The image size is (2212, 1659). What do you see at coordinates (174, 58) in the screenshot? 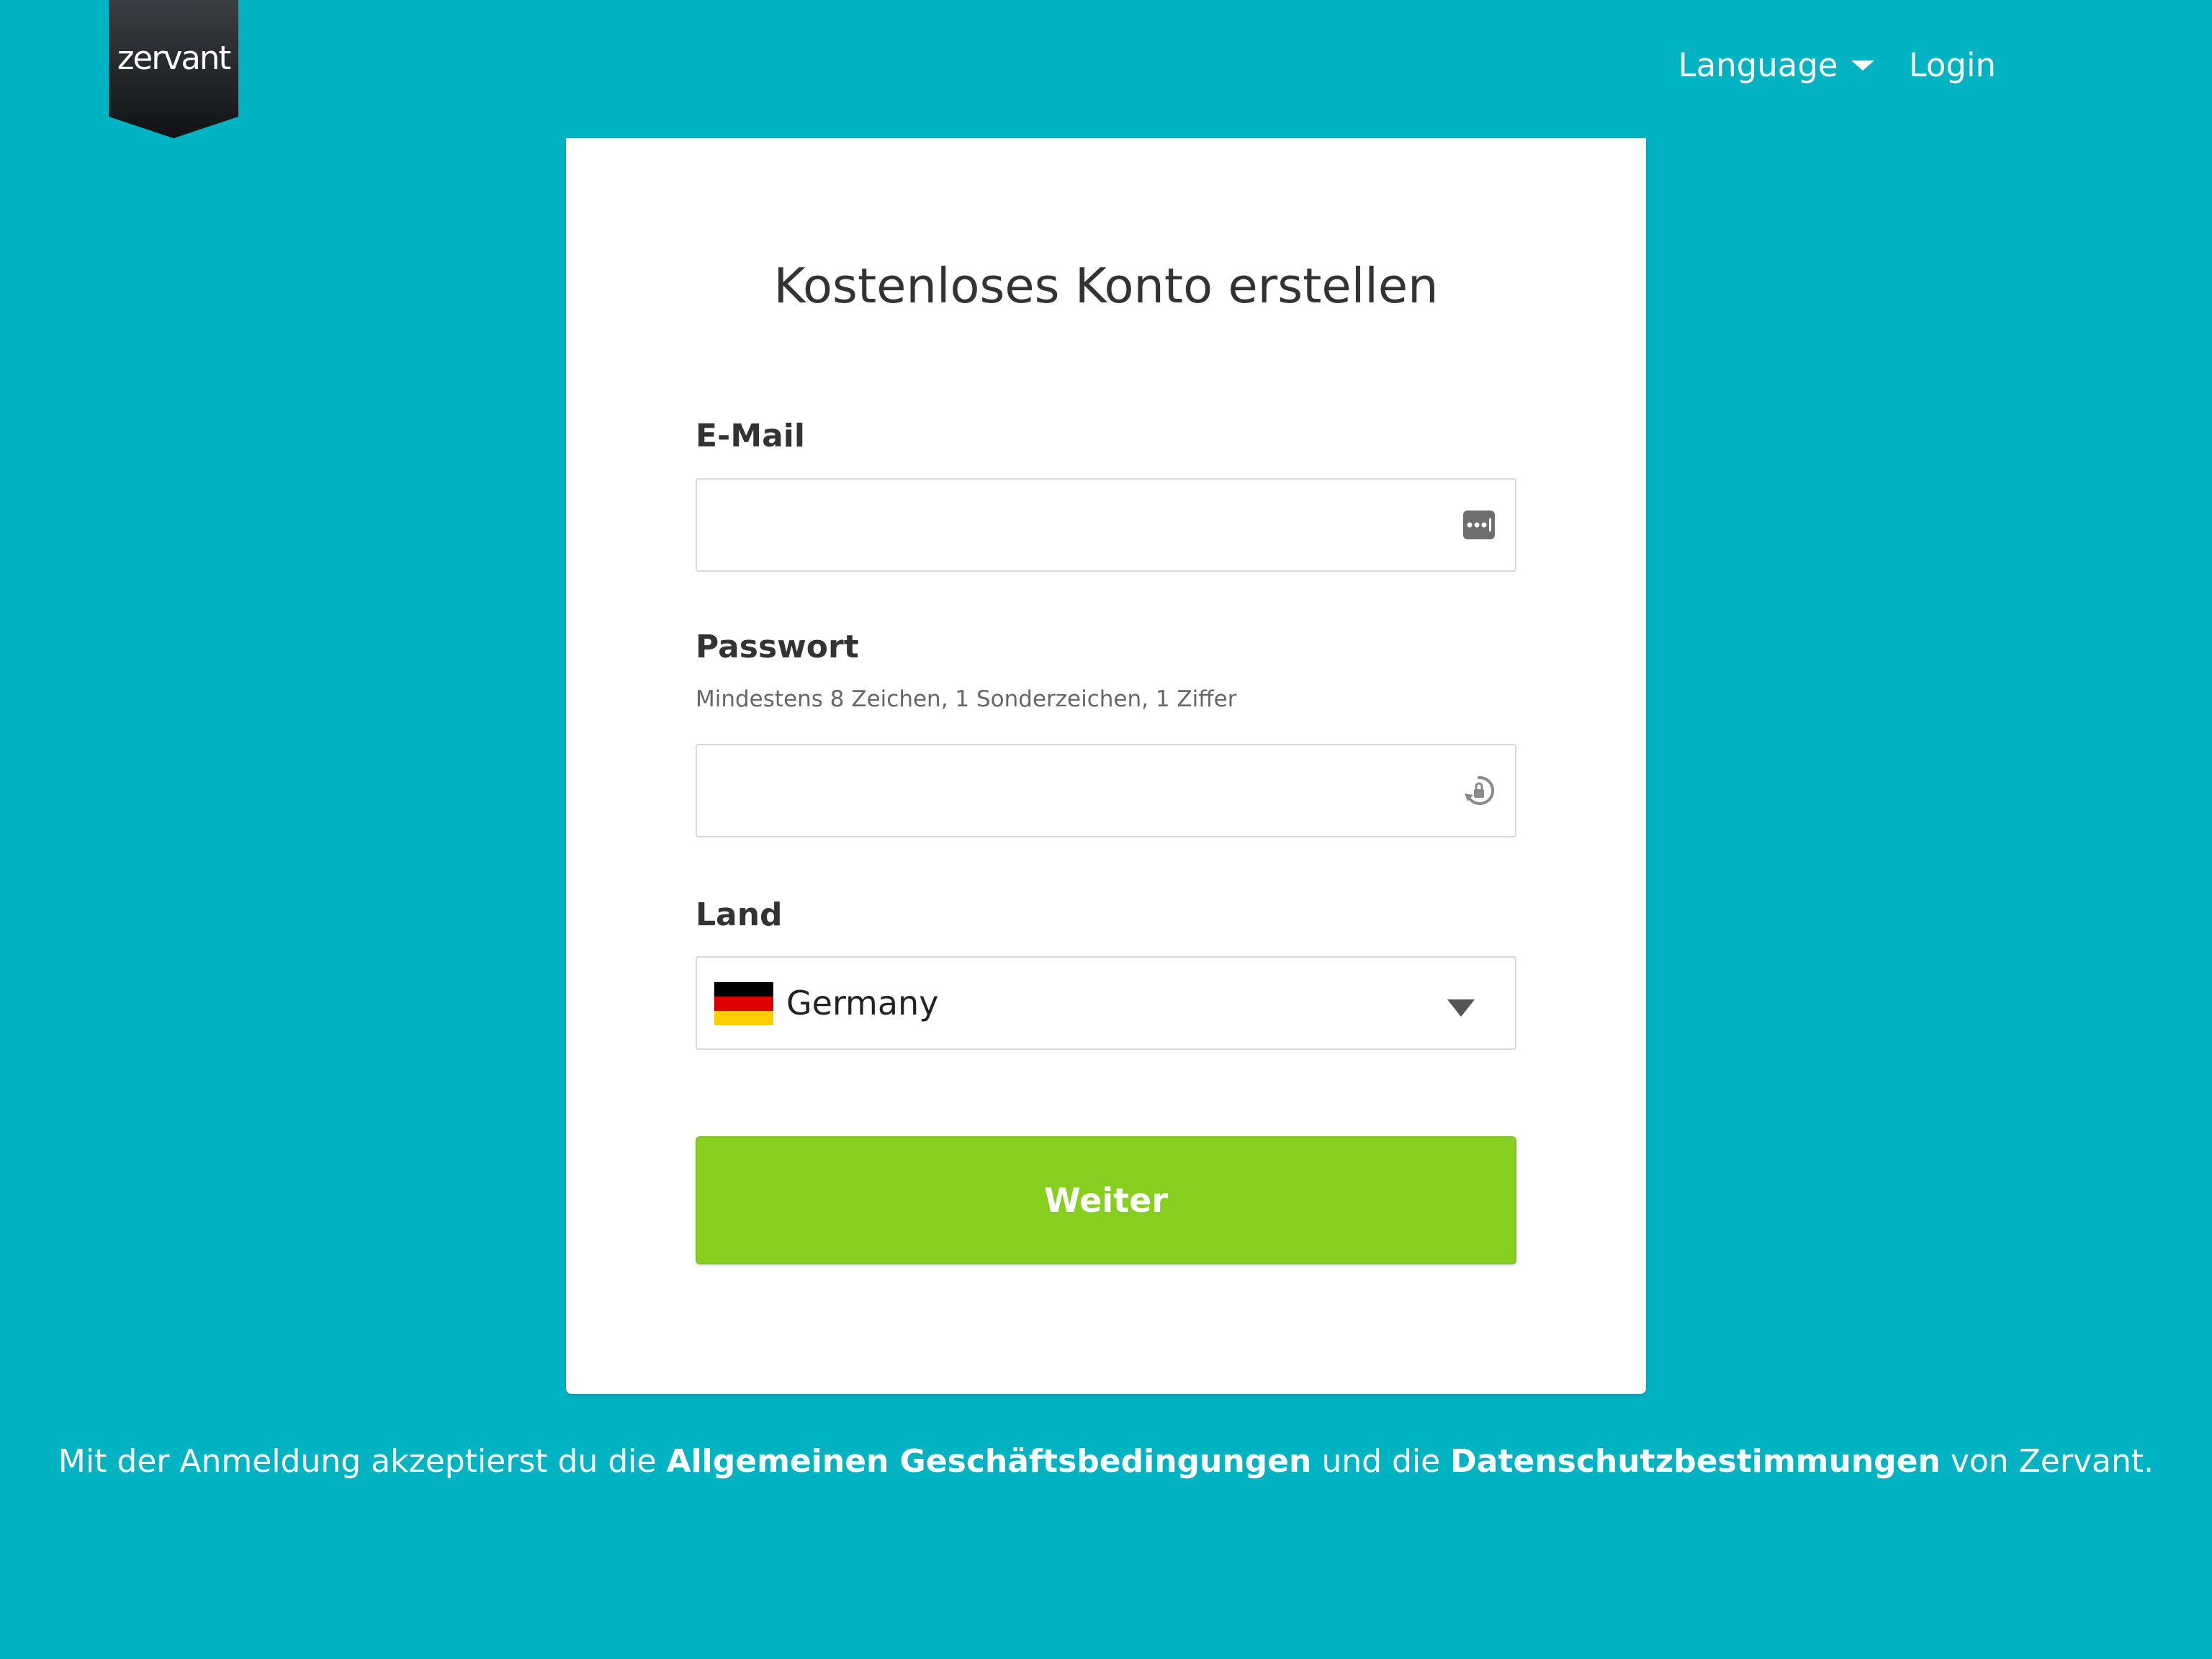
I see `logo-text: zervant` at bounding box center [174, 58].